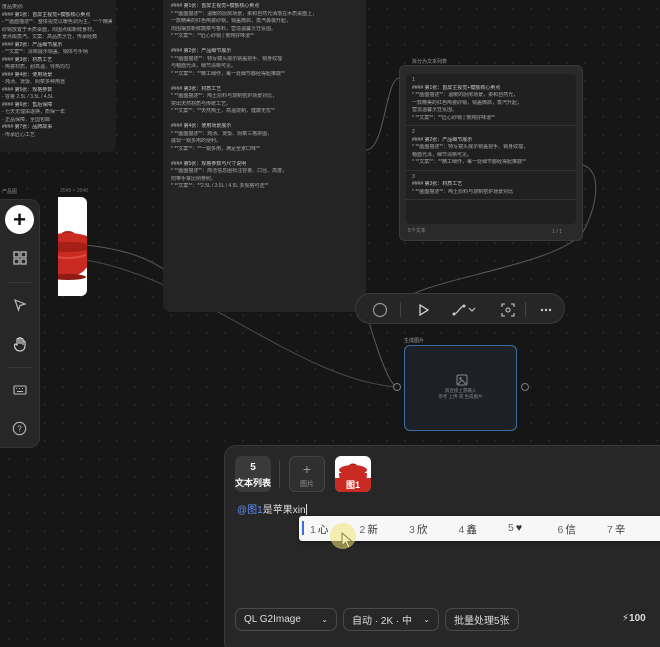 The width and height of the screenshot is (660, 647). Describe the element at coordinates (46, 14) in the screenshot. I see `left-node-line: #### 第1张：首屏主视觉+模额核心卖点` at that location.